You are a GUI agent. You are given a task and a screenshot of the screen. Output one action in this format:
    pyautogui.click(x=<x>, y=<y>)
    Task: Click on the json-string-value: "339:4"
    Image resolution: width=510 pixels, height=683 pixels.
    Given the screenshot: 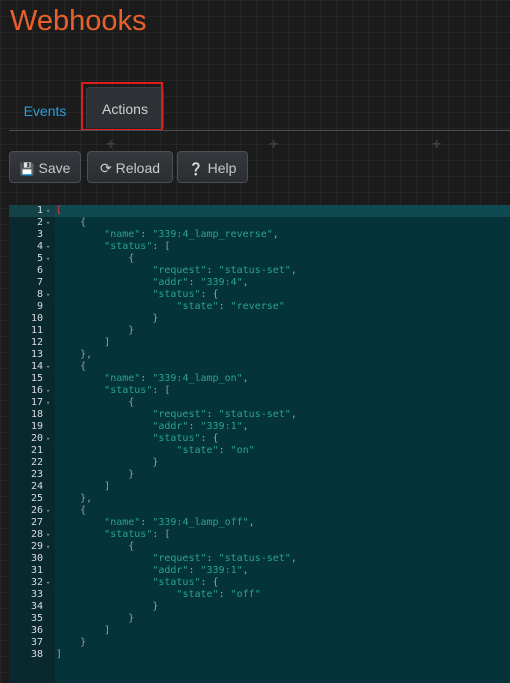 What is the action you would take?
    pyautogui.click(x=221, y=282)
    